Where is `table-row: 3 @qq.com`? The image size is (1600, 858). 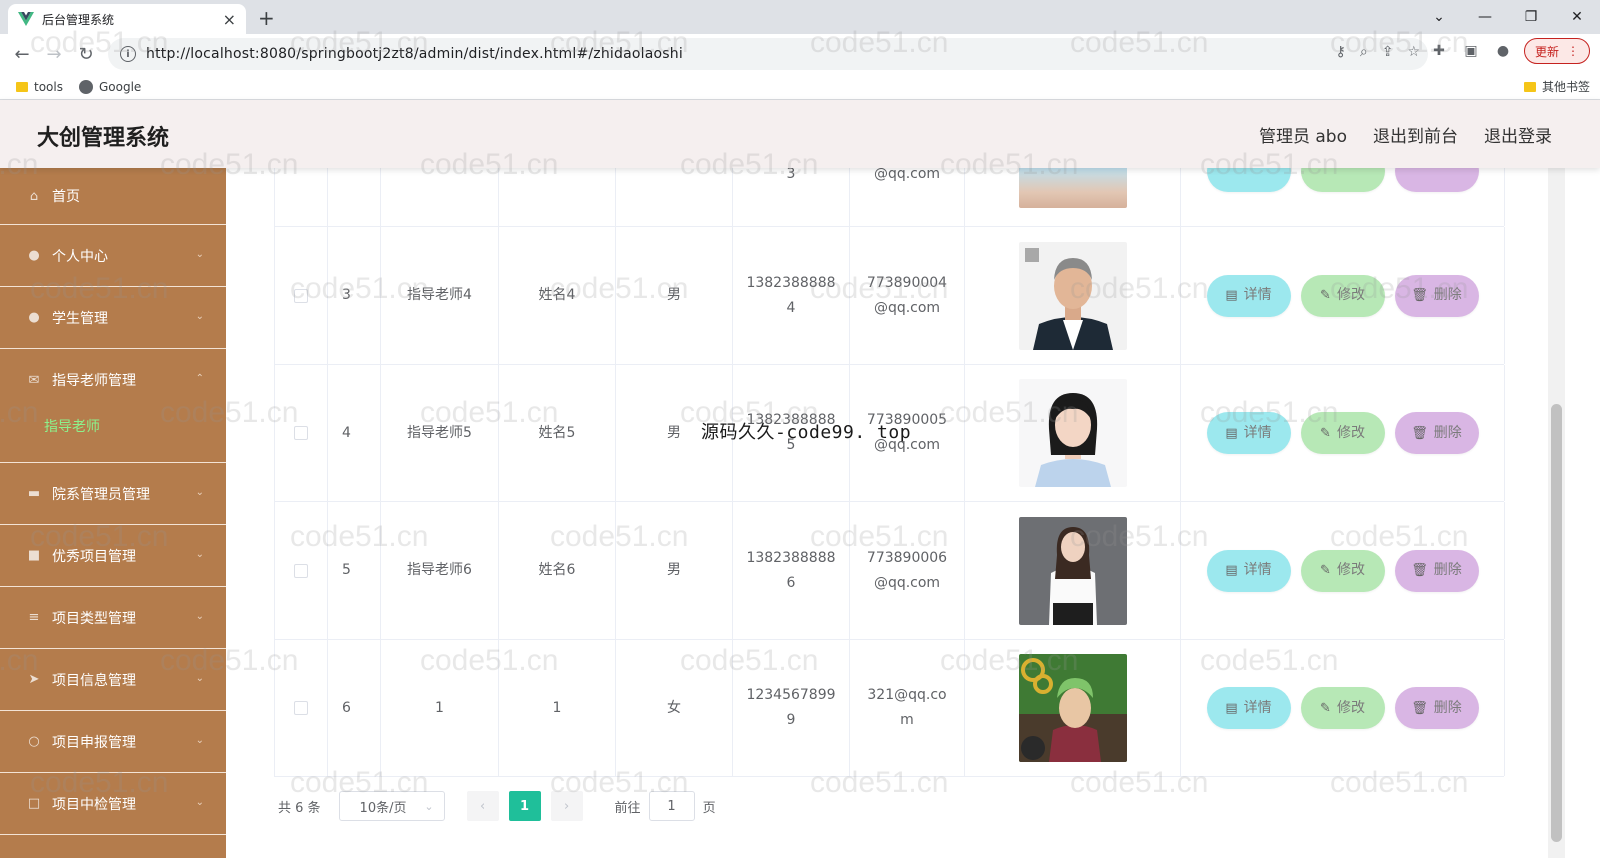
table-row: 3 @qq.com is located at coordinates (889, 188).